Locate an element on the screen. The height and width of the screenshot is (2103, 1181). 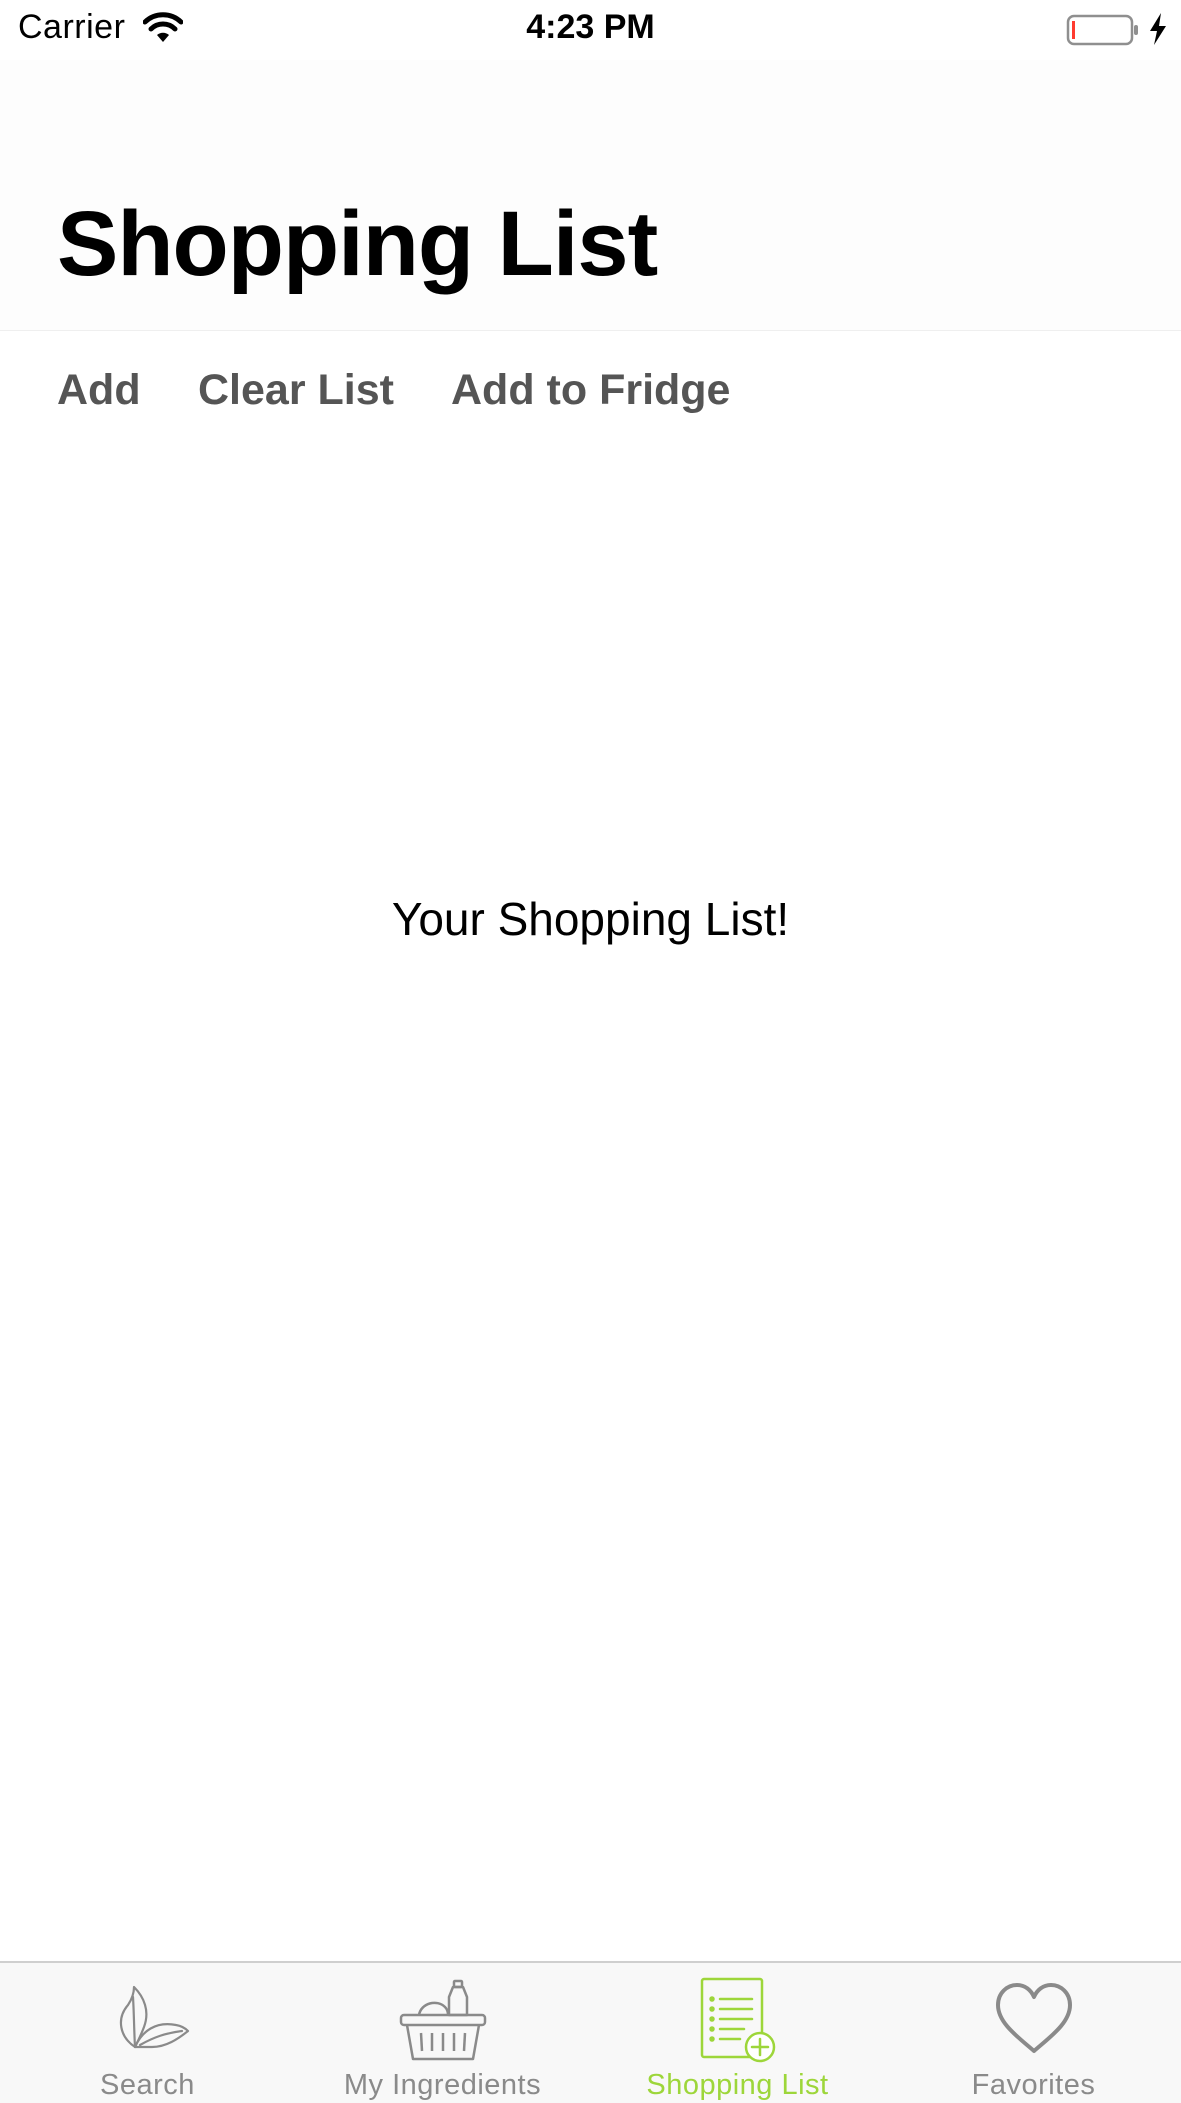
toolbar: Add Clear List Add to Fridge is located at coordinates (590, 396).